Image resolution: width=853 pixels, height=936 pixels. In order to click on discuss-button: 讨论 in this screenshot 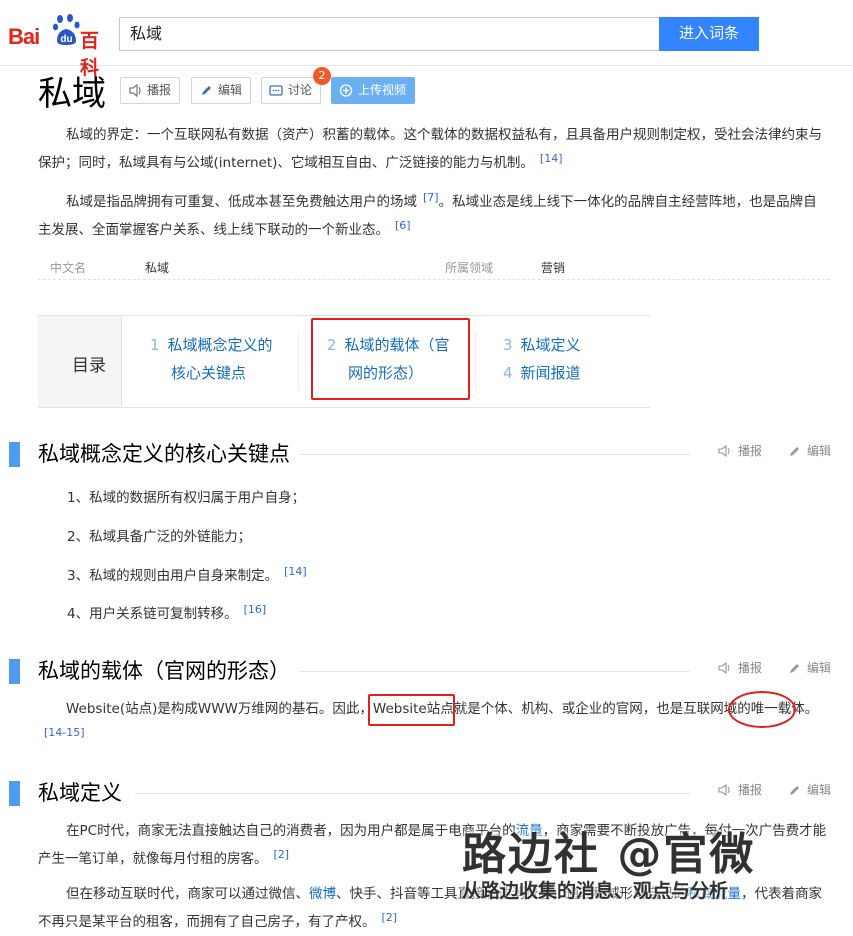, I will do `click(291, 90)`.